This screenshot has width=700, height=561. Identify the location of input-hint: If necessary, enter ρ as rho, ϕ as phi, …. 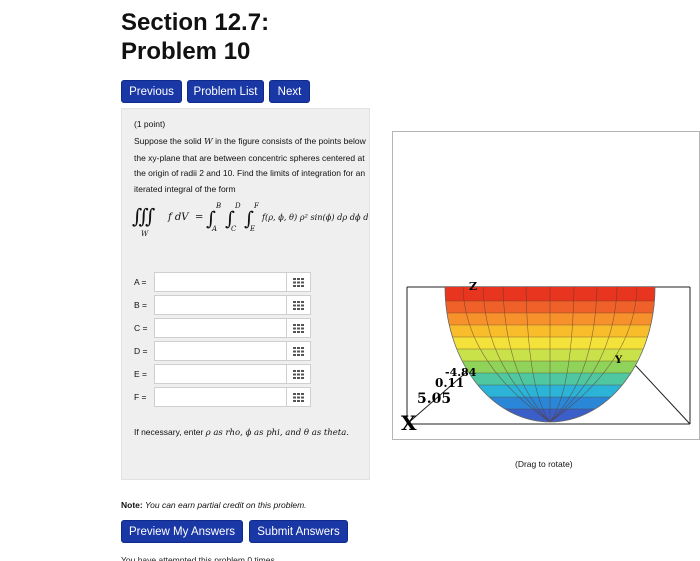
(241, 432).